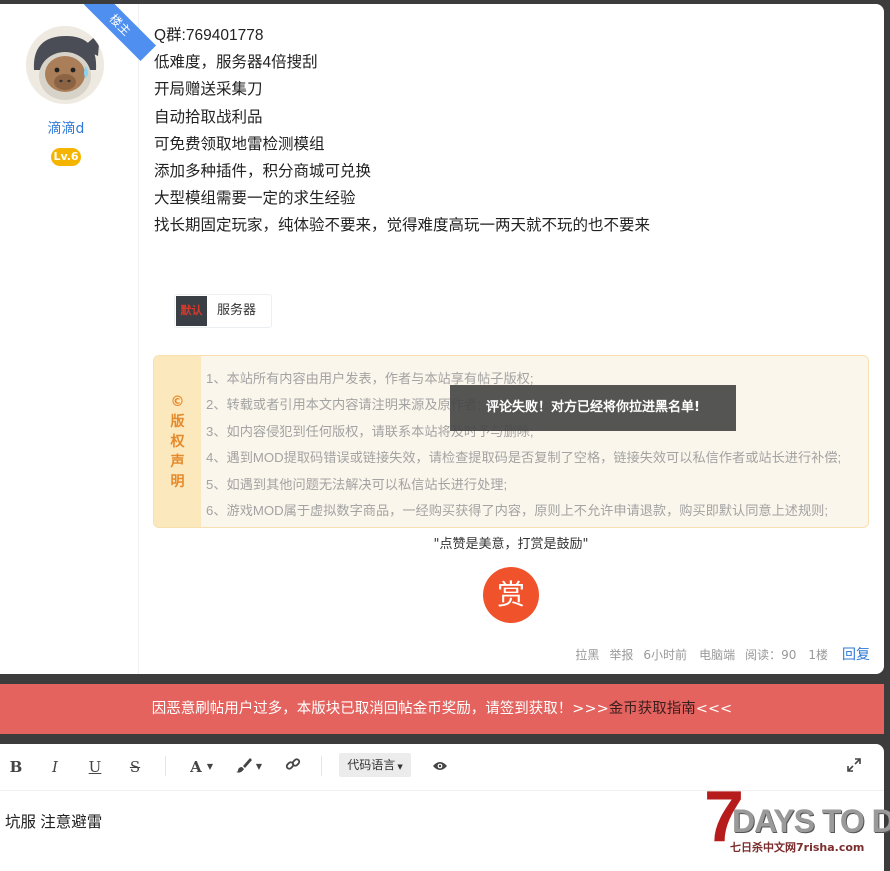  What do you see at coordinates (16, 767) in the screenshot?
I see `bold-button: B` at bounding box center [16, 767].